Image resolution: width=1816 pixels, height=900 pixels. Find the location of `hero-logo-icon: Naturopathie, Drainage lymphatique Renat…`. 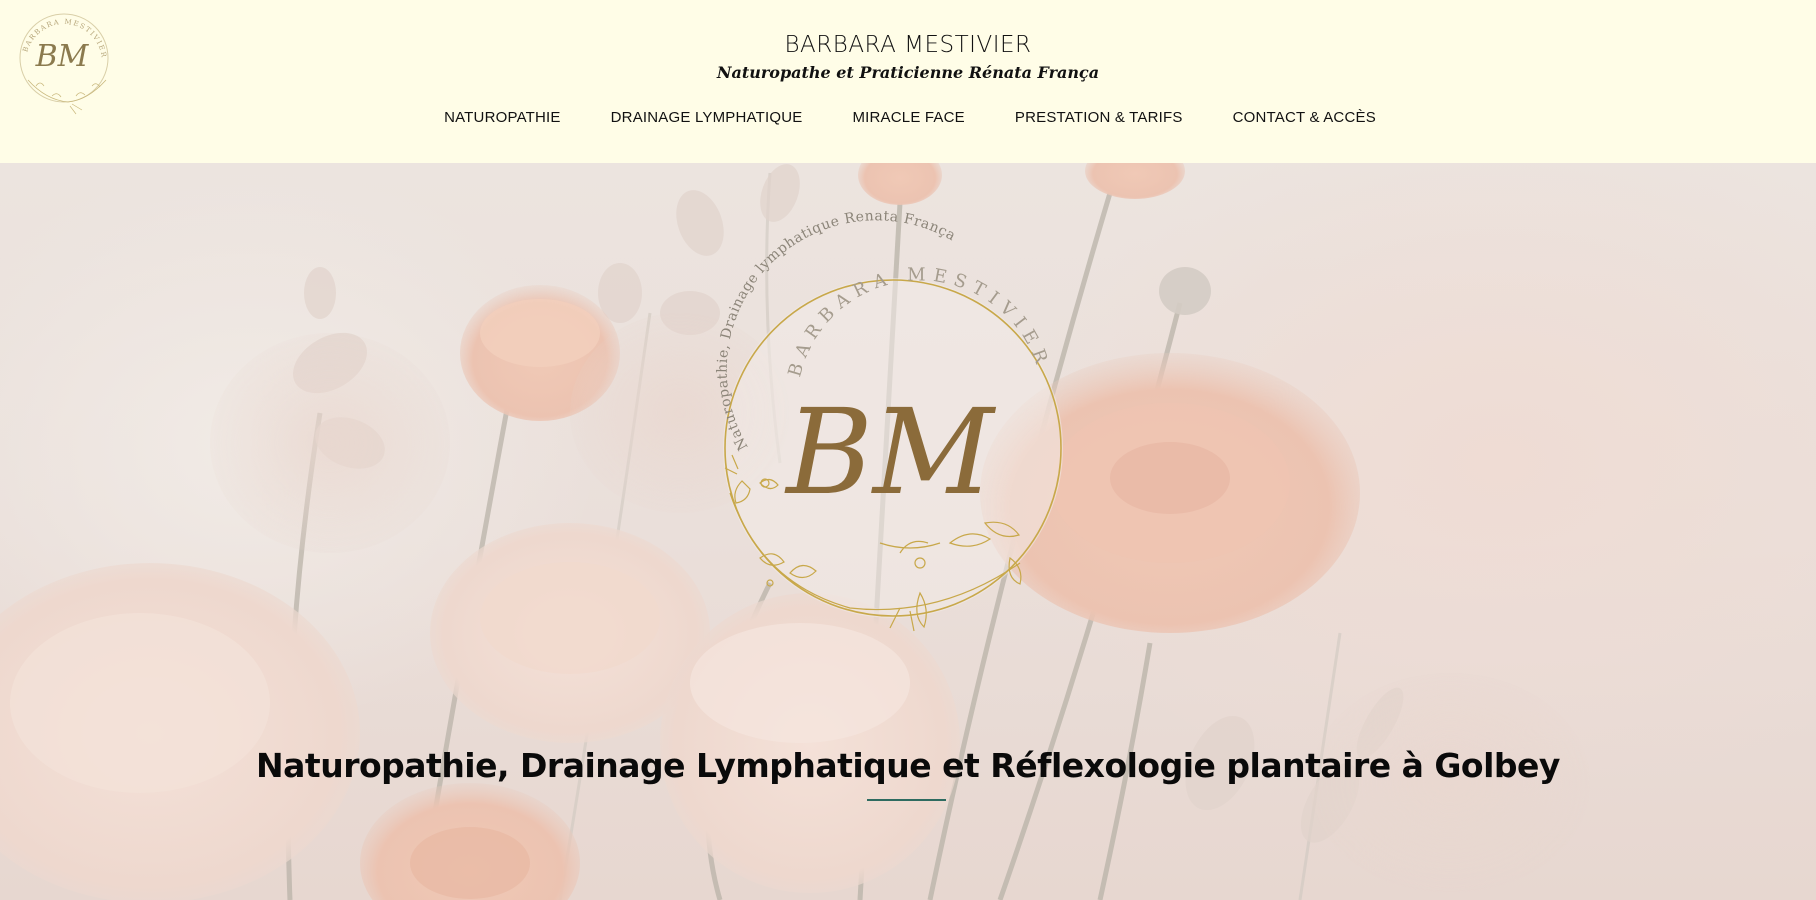

hero-logo-icon: Naturopathie, Drainage lymphatique Renat… is located at coordinates (889, 420).